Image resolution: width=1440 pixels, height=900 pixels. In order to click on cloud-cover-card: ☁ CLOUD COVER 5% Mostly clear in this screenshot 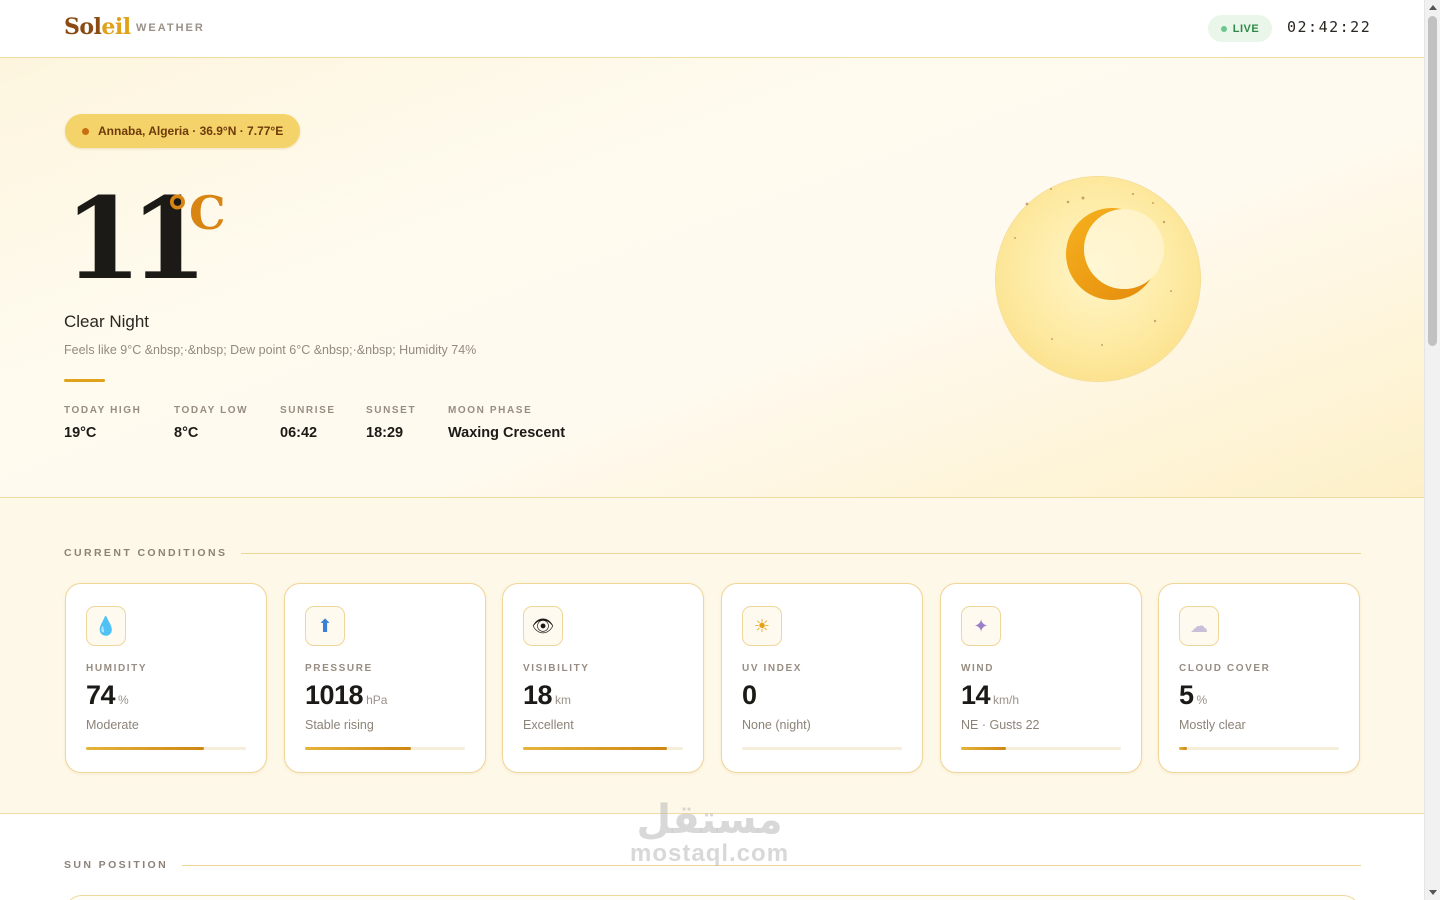, I will do `click(1259, 678)`.